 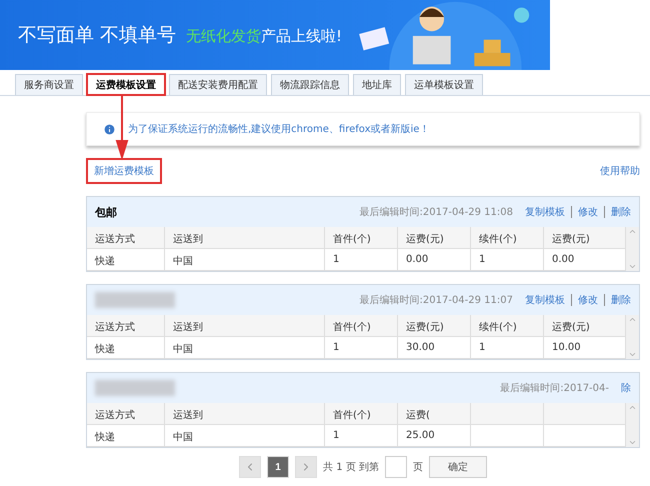 What do you see at coordinates (109, 129) in the screenshot?
I see `info-icon` at bounding box center [109, 129].